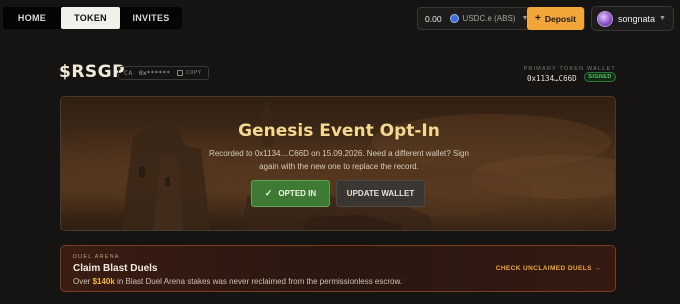 This screenshot has height=304, width=680. What do you see at coordinates (600, 77) in the screenshot?
I see `signed-badge: SIGNED` at bounding box center [600, 77].